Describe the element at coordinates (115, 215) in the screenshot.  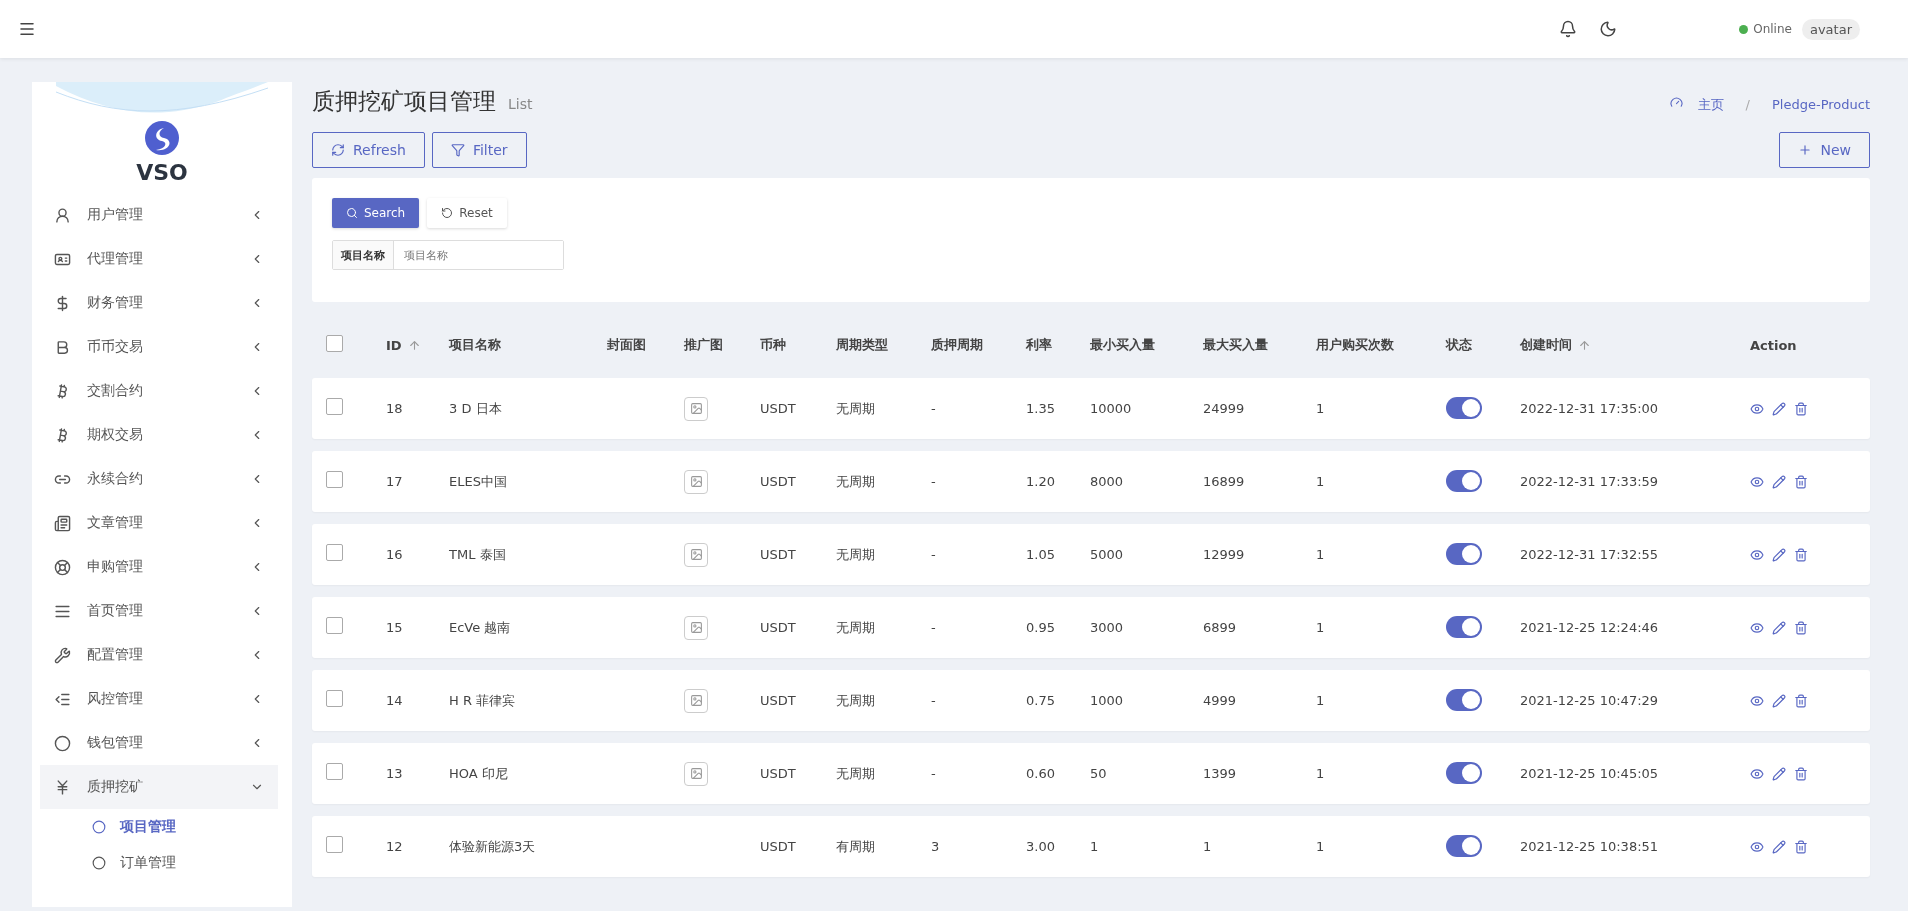
I see `sidebar-label: 用户管理` at that location.